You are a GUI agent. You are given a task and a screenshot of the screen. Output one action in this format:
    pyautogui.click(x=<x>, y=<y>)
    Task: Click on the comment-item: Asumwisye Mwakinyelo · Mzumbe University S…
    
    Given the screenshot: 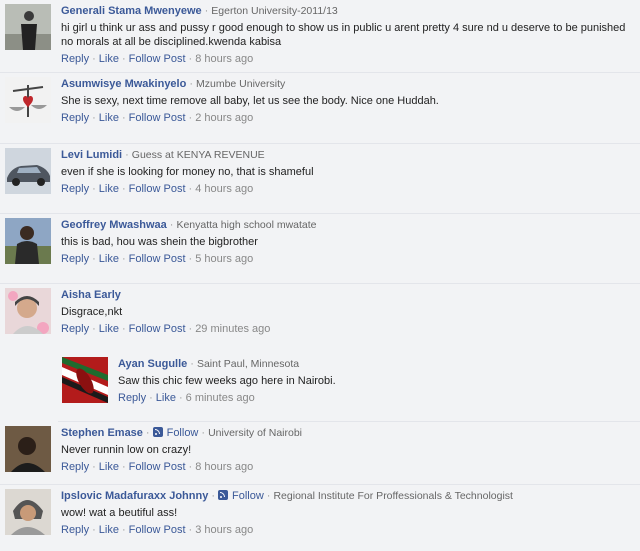 What is the action you would take?
    pyautogui.click(x=320, y=108)
    